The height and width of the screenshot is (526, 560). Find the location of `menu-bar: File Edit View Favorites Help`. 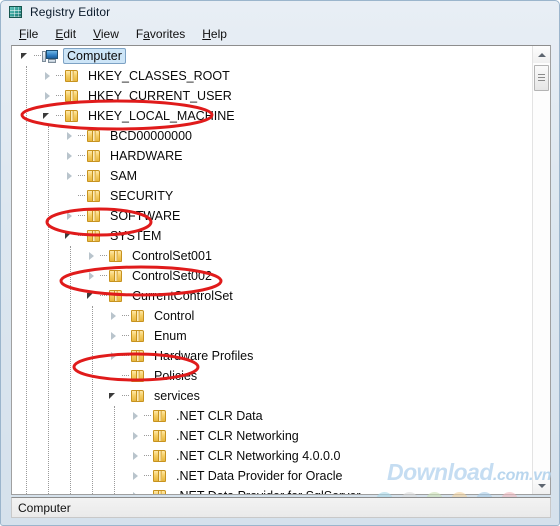

menu-bar: File Edit View Favorites Help is located at coordinates (281, 34).